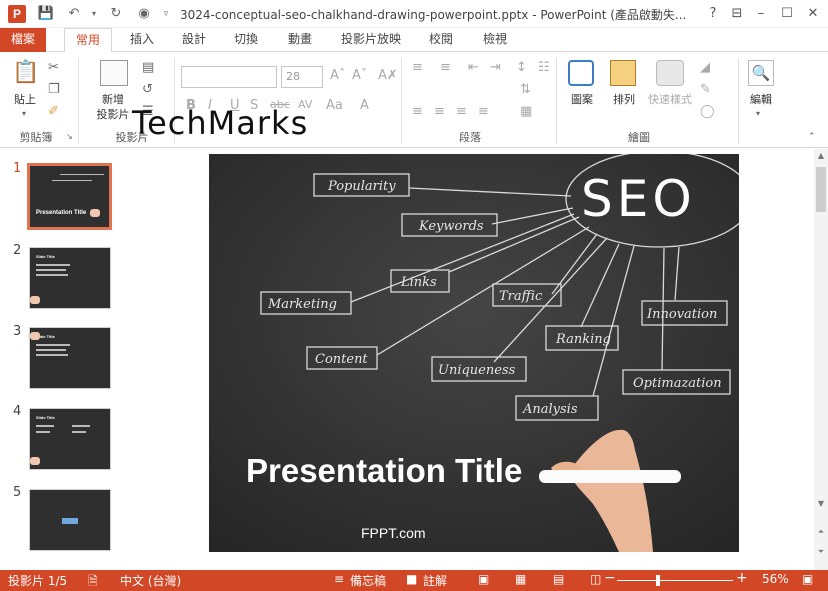 This screenshot has height=591, width=828. I want to click on columns-icon: ☷, so click(544, 67).